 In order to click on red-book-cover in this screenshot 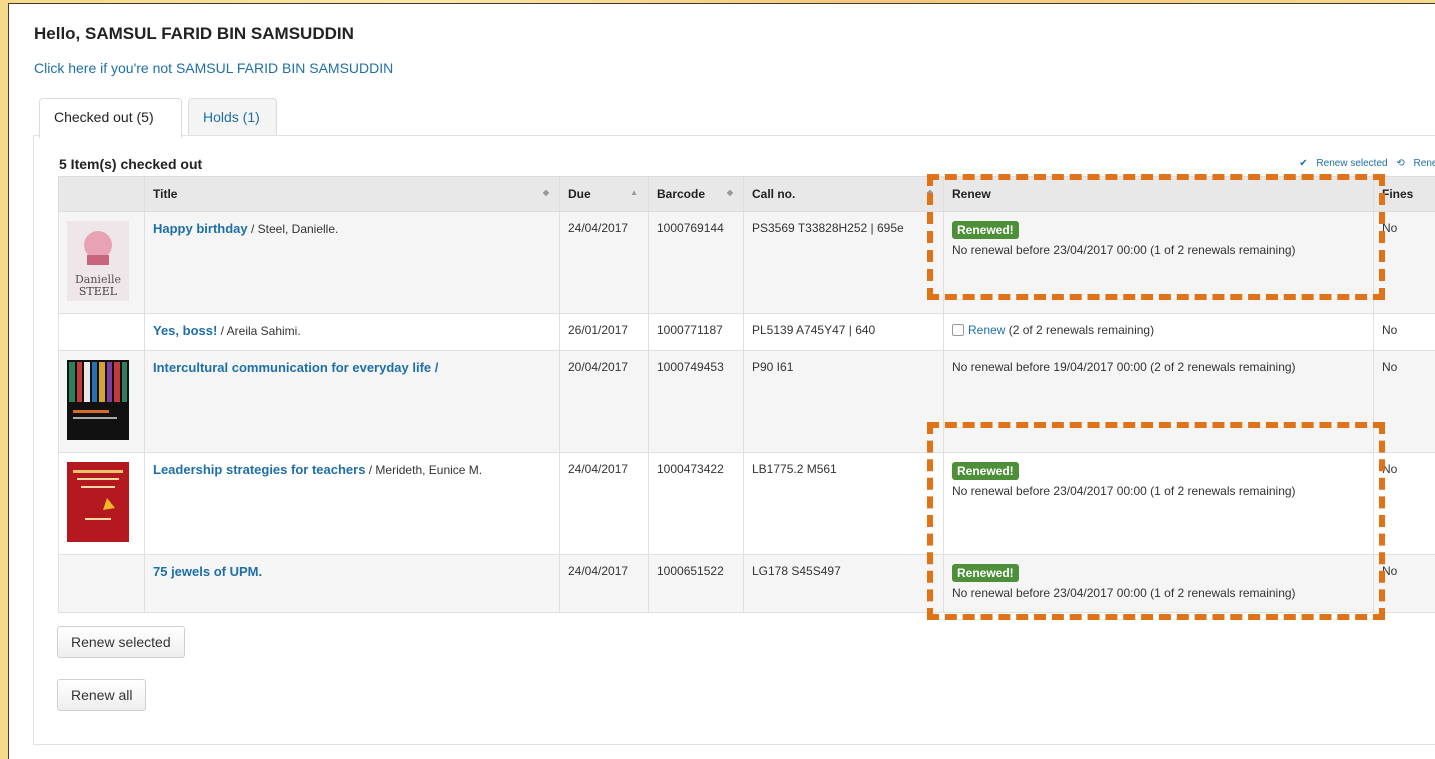, I will do `click(98, 502)`.